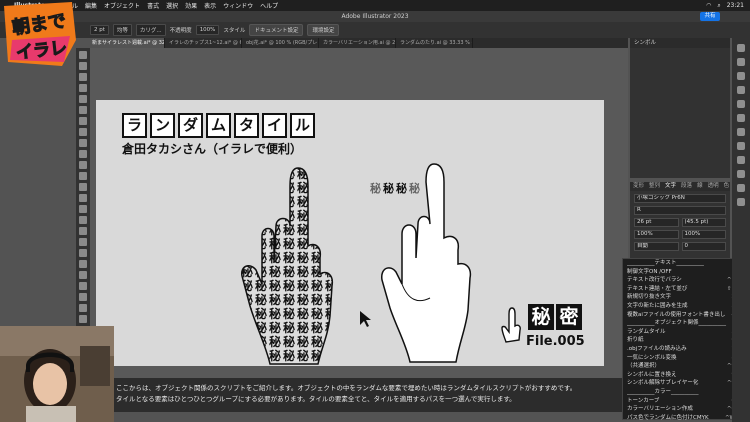  I want to click on patterned-hand-illustration: 秘, so click(290, 266).